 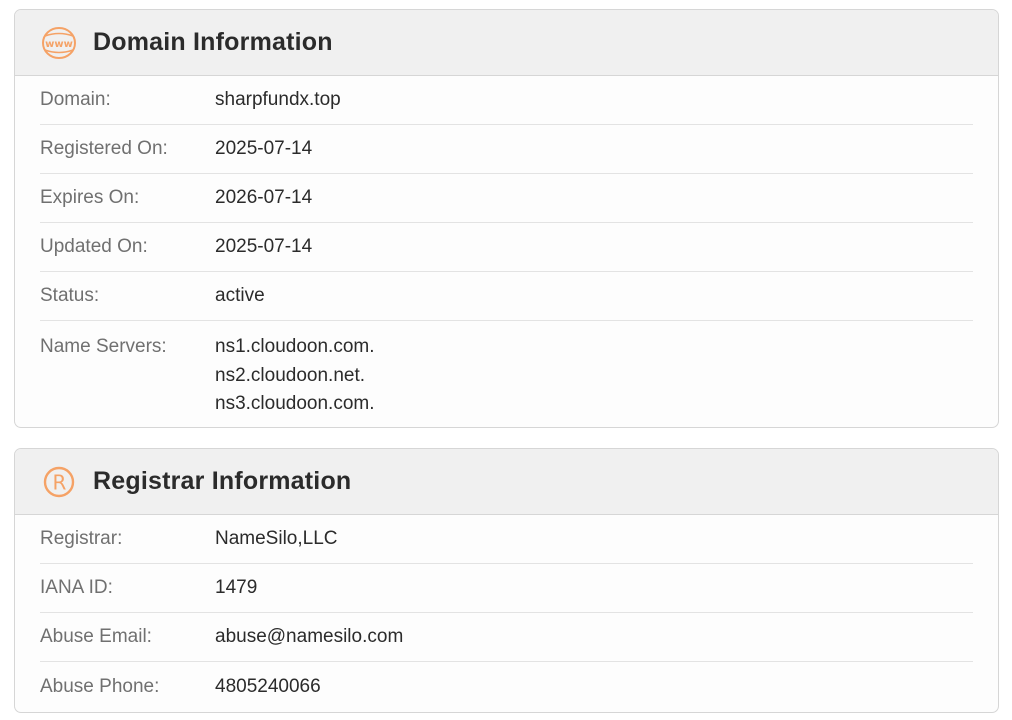 What do you see at coordinates (506, 43) in the screenshot?
I see `domain-information-header: www Domain Information` at bounding box center [506, 43].